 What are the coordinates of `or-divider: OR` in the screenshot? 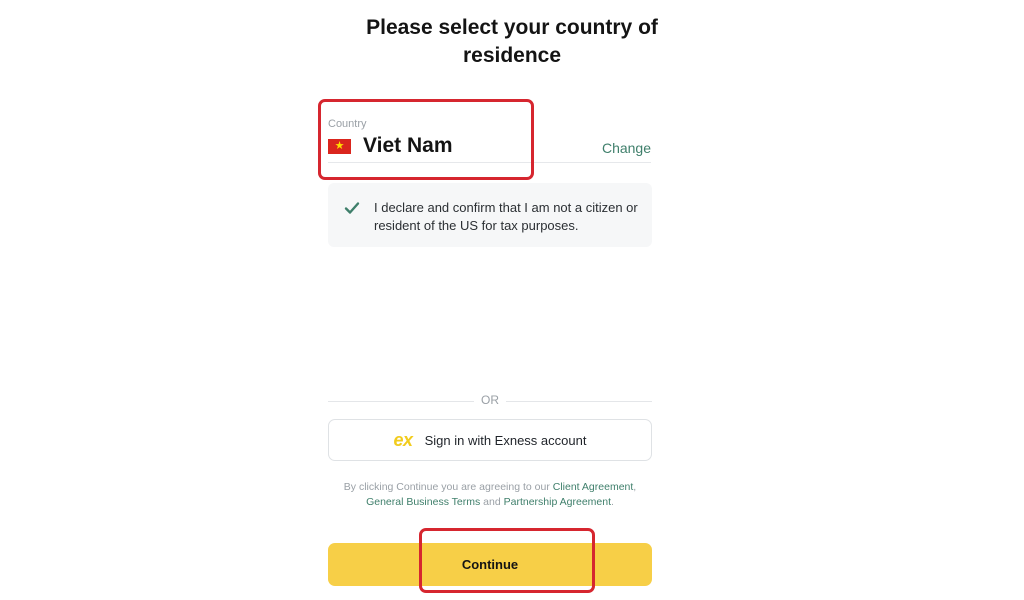 It's located at (490, 401).